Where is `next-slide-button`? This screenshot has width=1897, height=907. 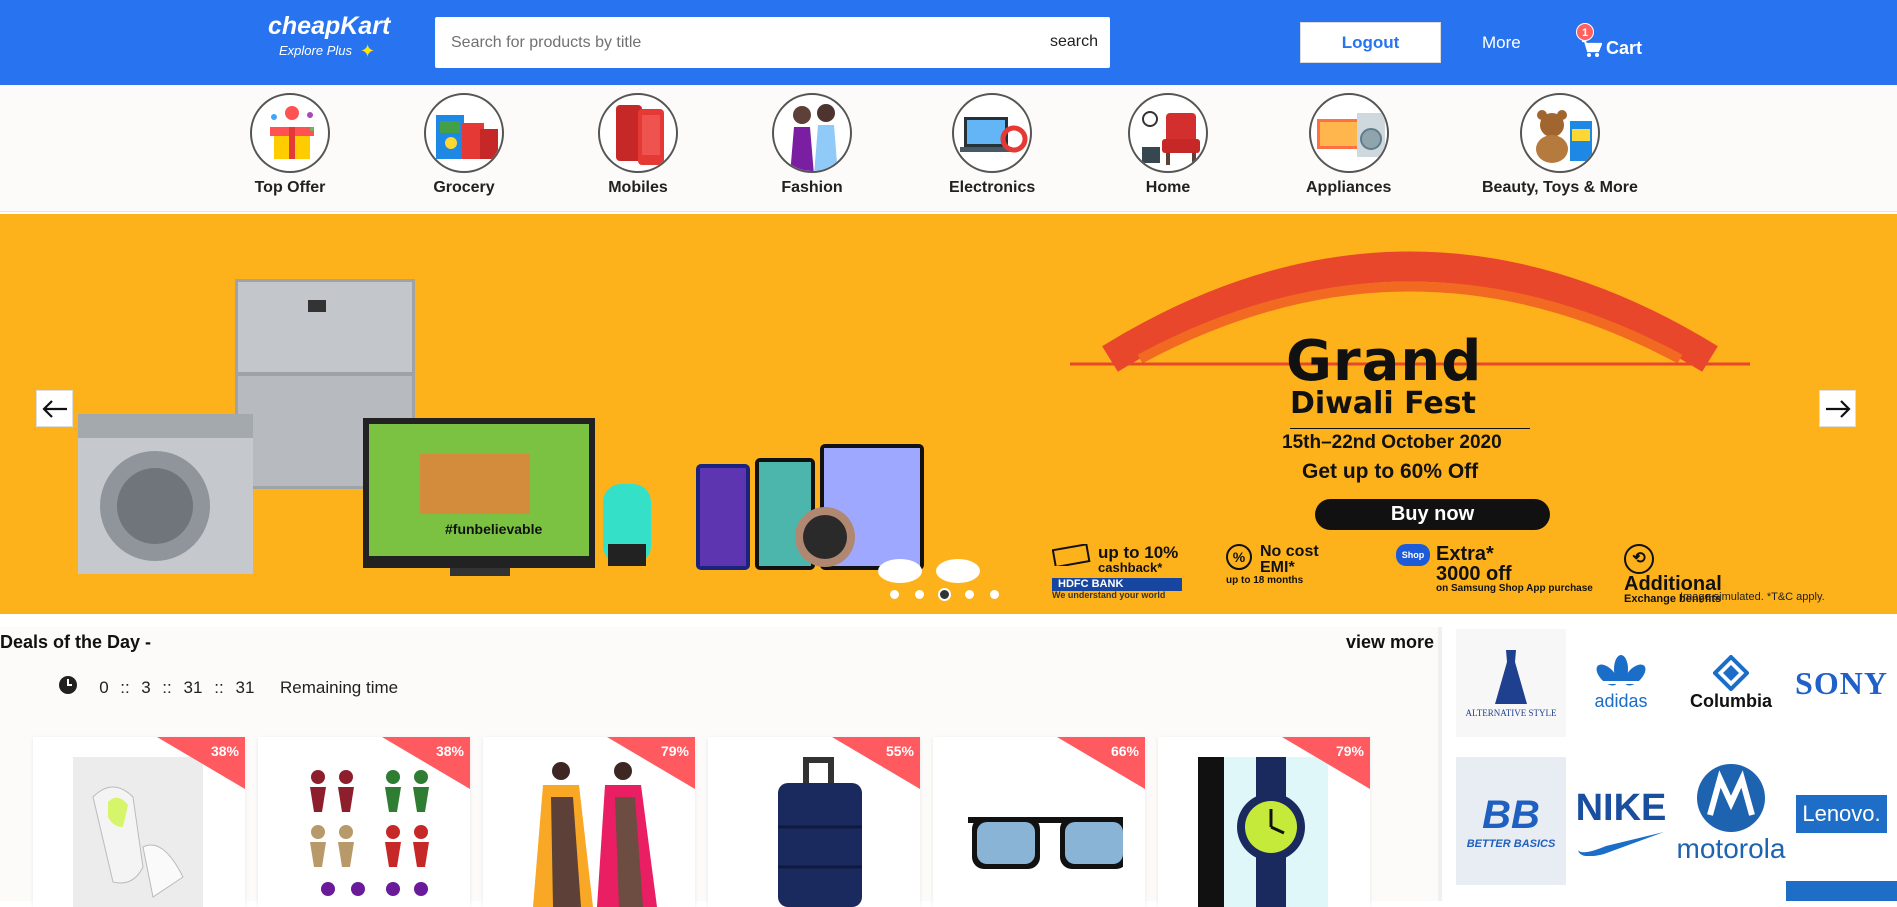 next-slide-button is located at coordinates (1837, 408).